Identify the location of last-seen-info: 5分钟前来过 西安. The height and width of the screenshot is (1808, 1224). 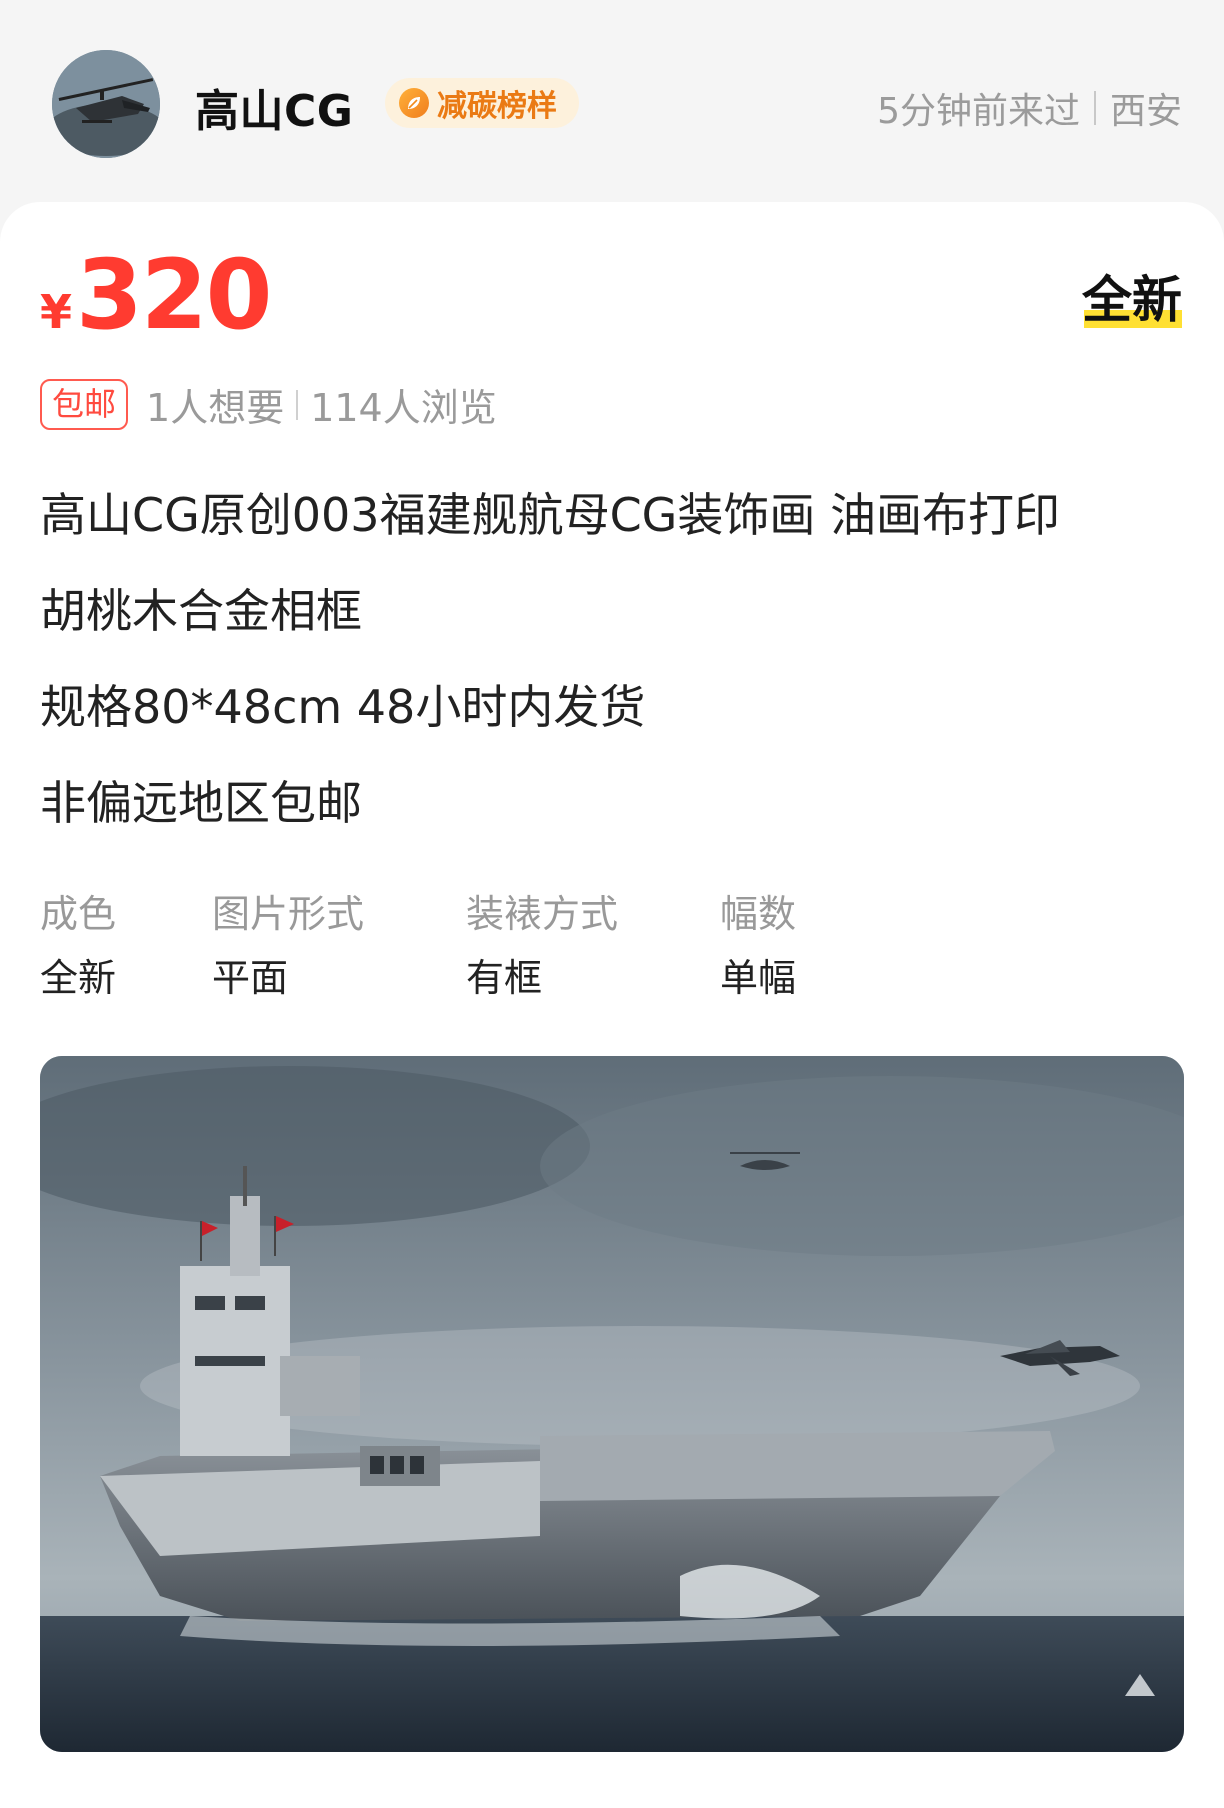
(1029, 108).